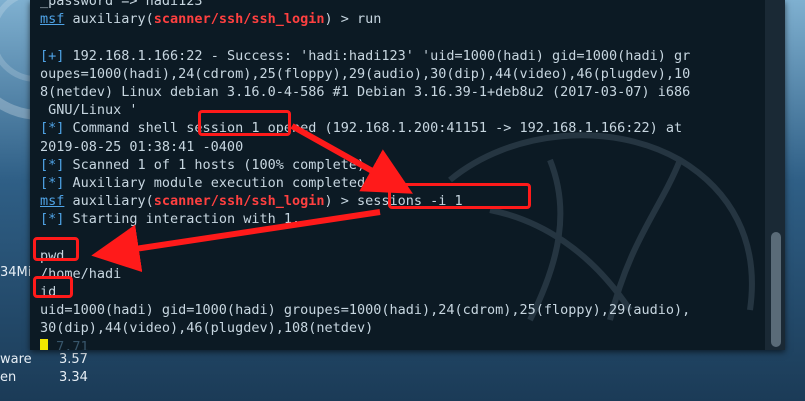  What do you see at coordinates (776, 289) in the screenshot?
I see `scrollbar-thumb` at bounding box center [776, 289].